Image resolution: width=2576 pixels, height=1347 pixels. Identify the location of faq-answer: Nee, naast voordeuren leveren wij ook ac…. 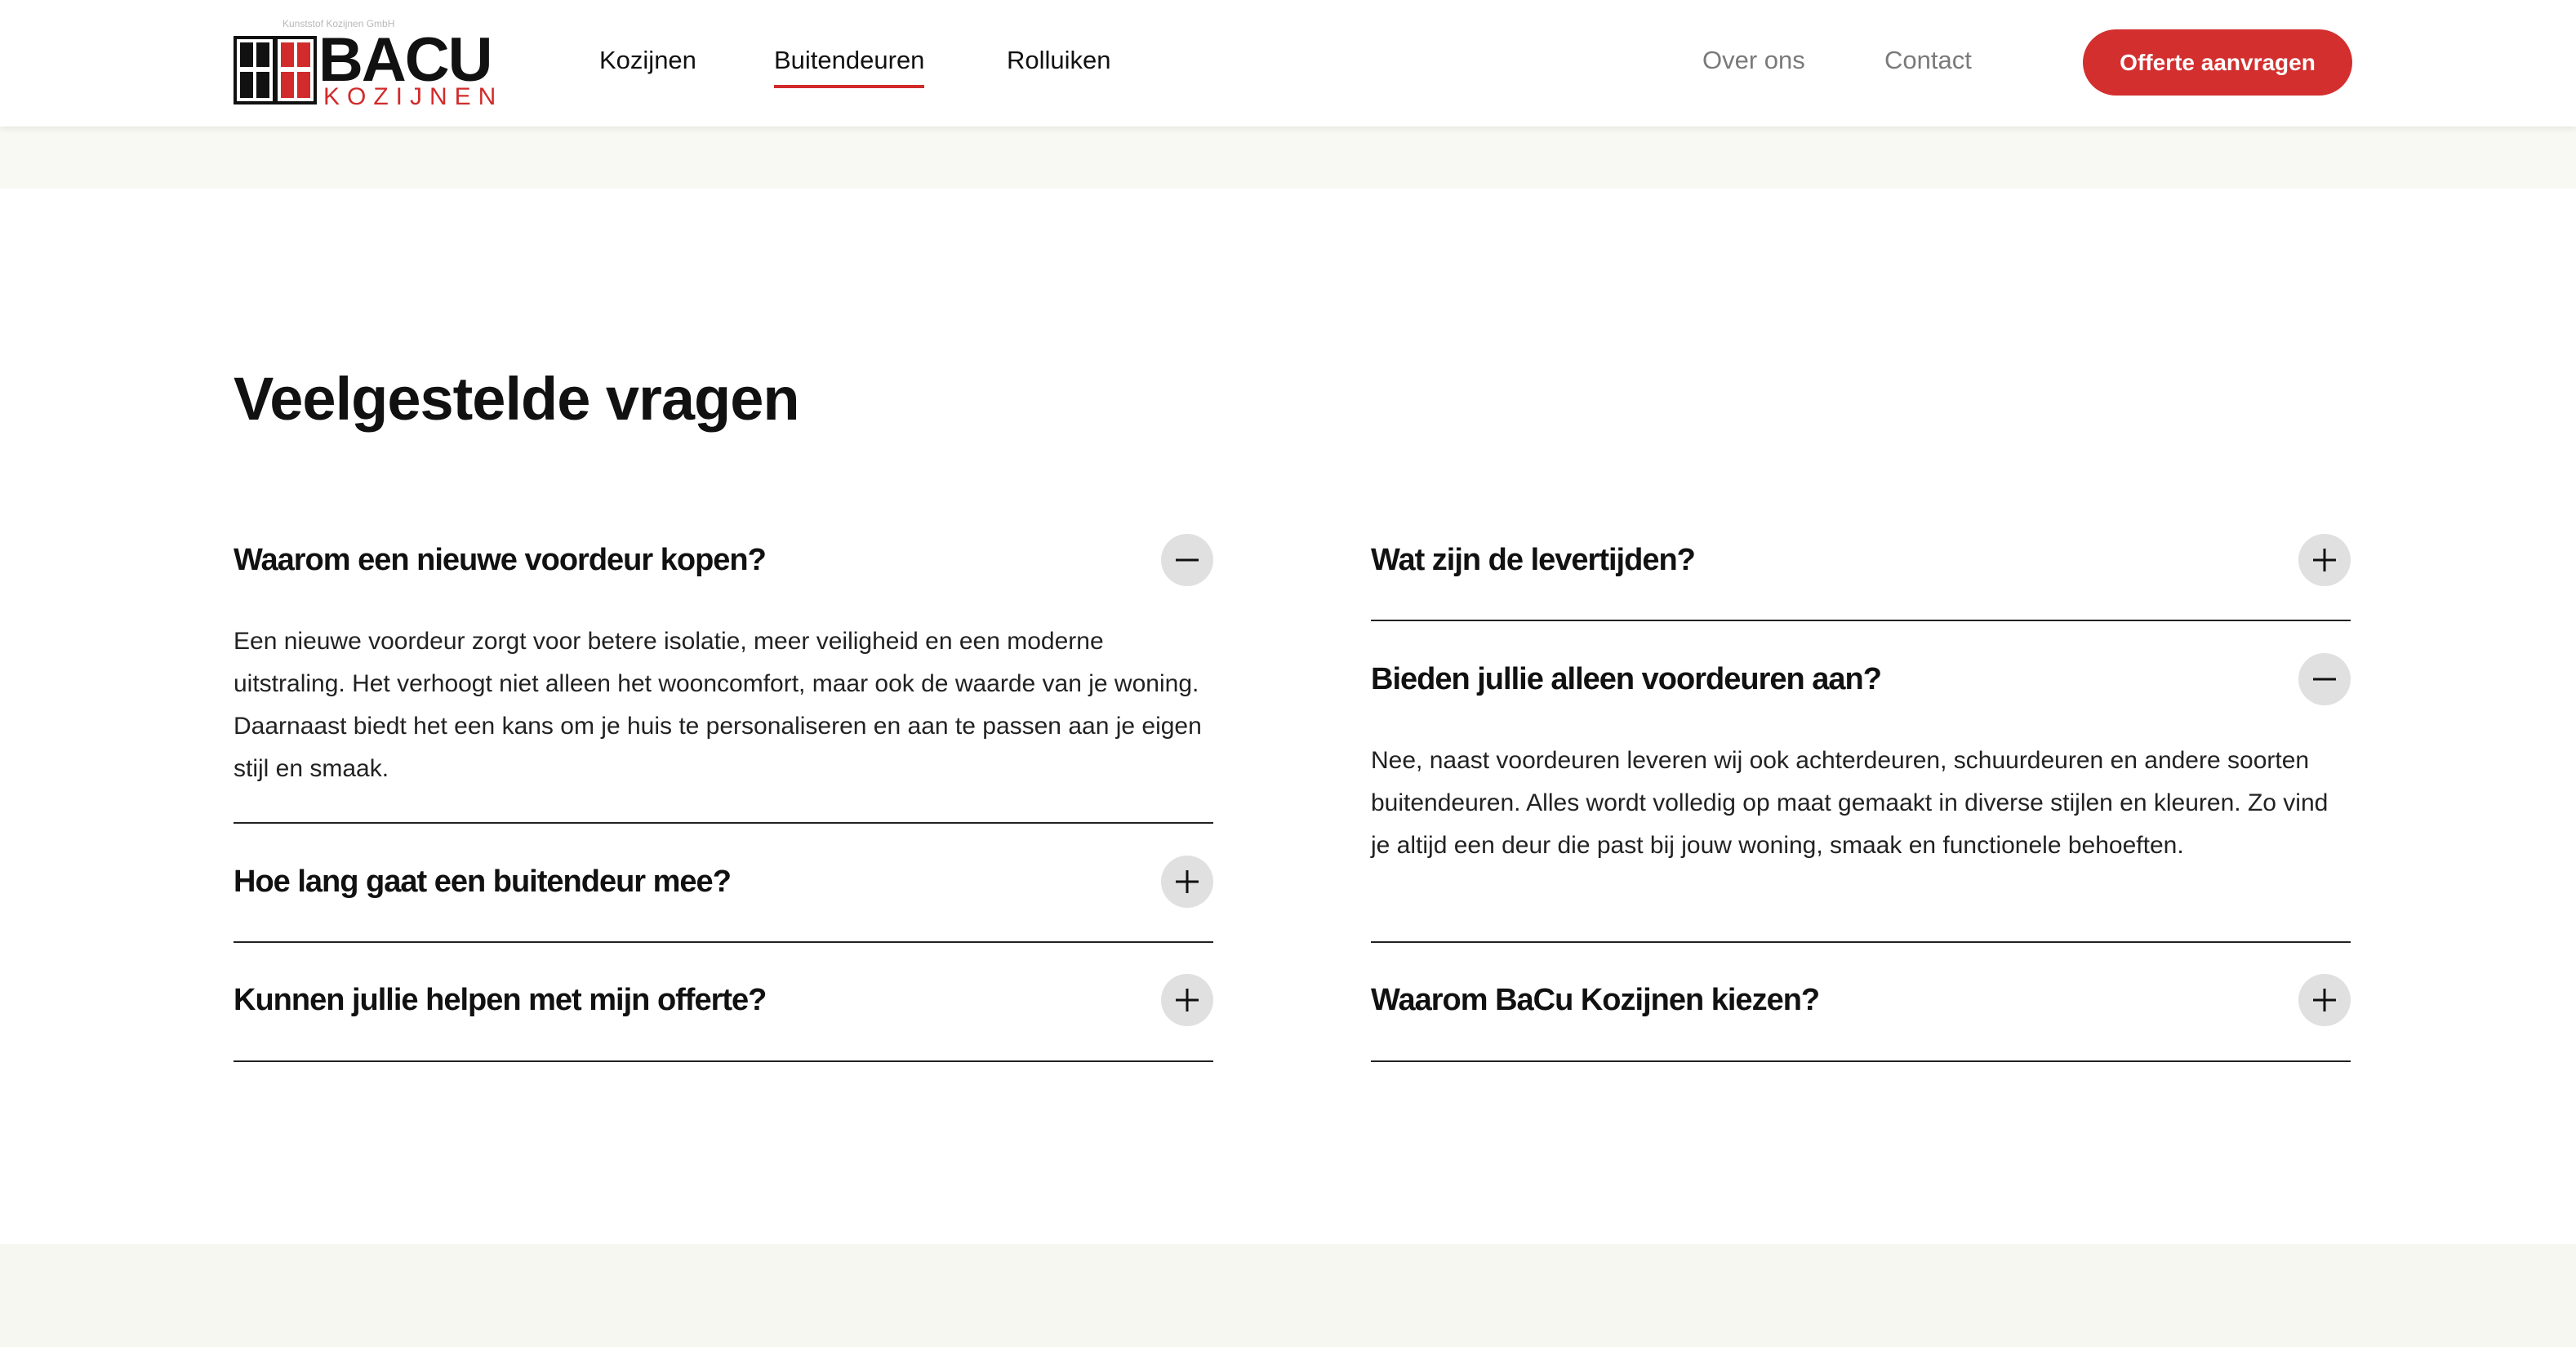
(1850, 803).